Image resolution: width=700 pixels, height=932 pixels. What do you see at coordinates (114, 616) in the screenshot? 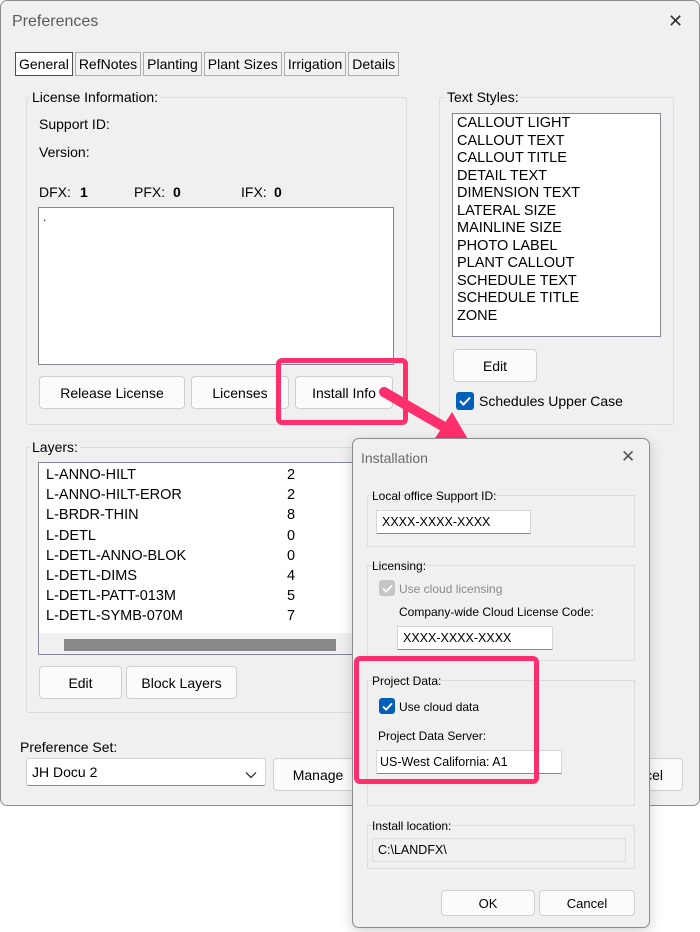
I see `layer-name: L-DETL-SYMB-070M` at bounding box center [114, 616].